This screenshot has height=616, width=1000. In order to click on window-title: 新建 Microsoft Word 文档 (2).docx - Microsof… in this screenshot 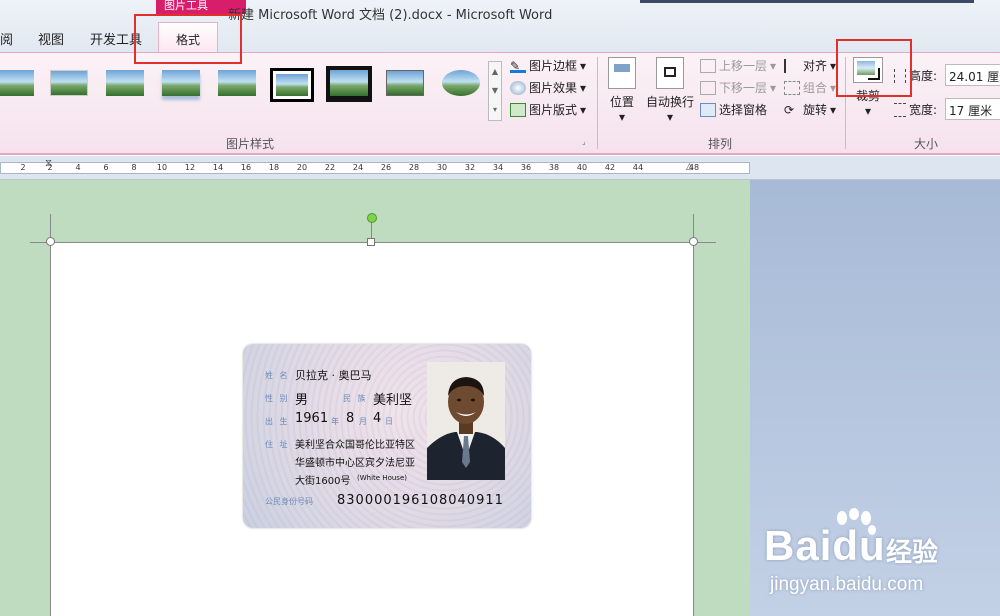, I will do `click(390, 15)`.